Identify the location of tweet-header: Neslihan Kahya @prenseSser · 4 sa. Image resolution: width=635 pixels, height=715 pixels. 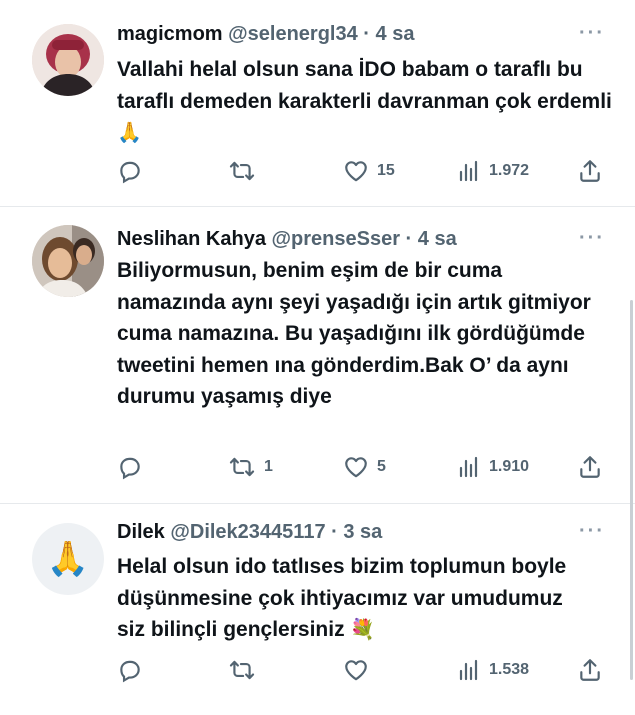
(287, 239).